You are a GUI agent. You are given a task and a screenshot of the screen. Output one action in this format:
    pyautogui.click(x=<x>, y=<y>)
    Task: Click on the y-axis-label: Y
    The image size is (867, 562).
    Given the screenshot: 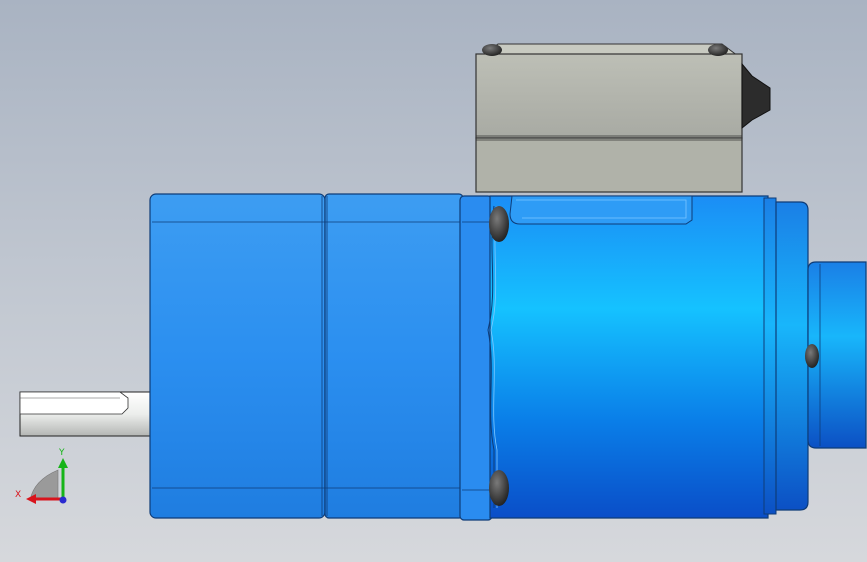 What is the action you would take?
    pyautogui.click(x=61, y=453)
    